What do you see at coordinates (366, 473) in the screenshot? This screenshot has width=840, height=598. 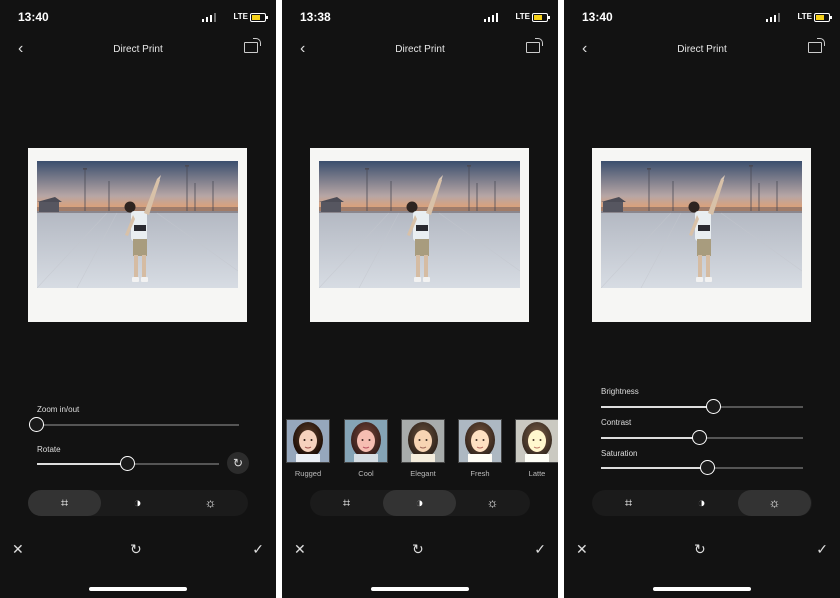 I see `filter-label: Cool` at bounding box center [366, 473].